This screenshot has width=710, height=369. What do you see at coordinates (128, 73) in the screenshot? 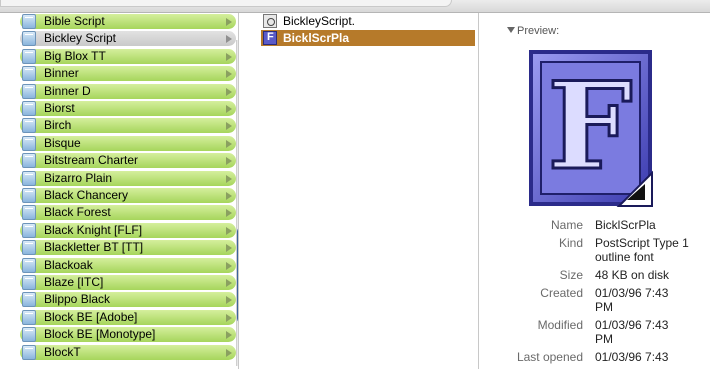
I see `font-folder-item: Binner` at bounding box center [128, 73].